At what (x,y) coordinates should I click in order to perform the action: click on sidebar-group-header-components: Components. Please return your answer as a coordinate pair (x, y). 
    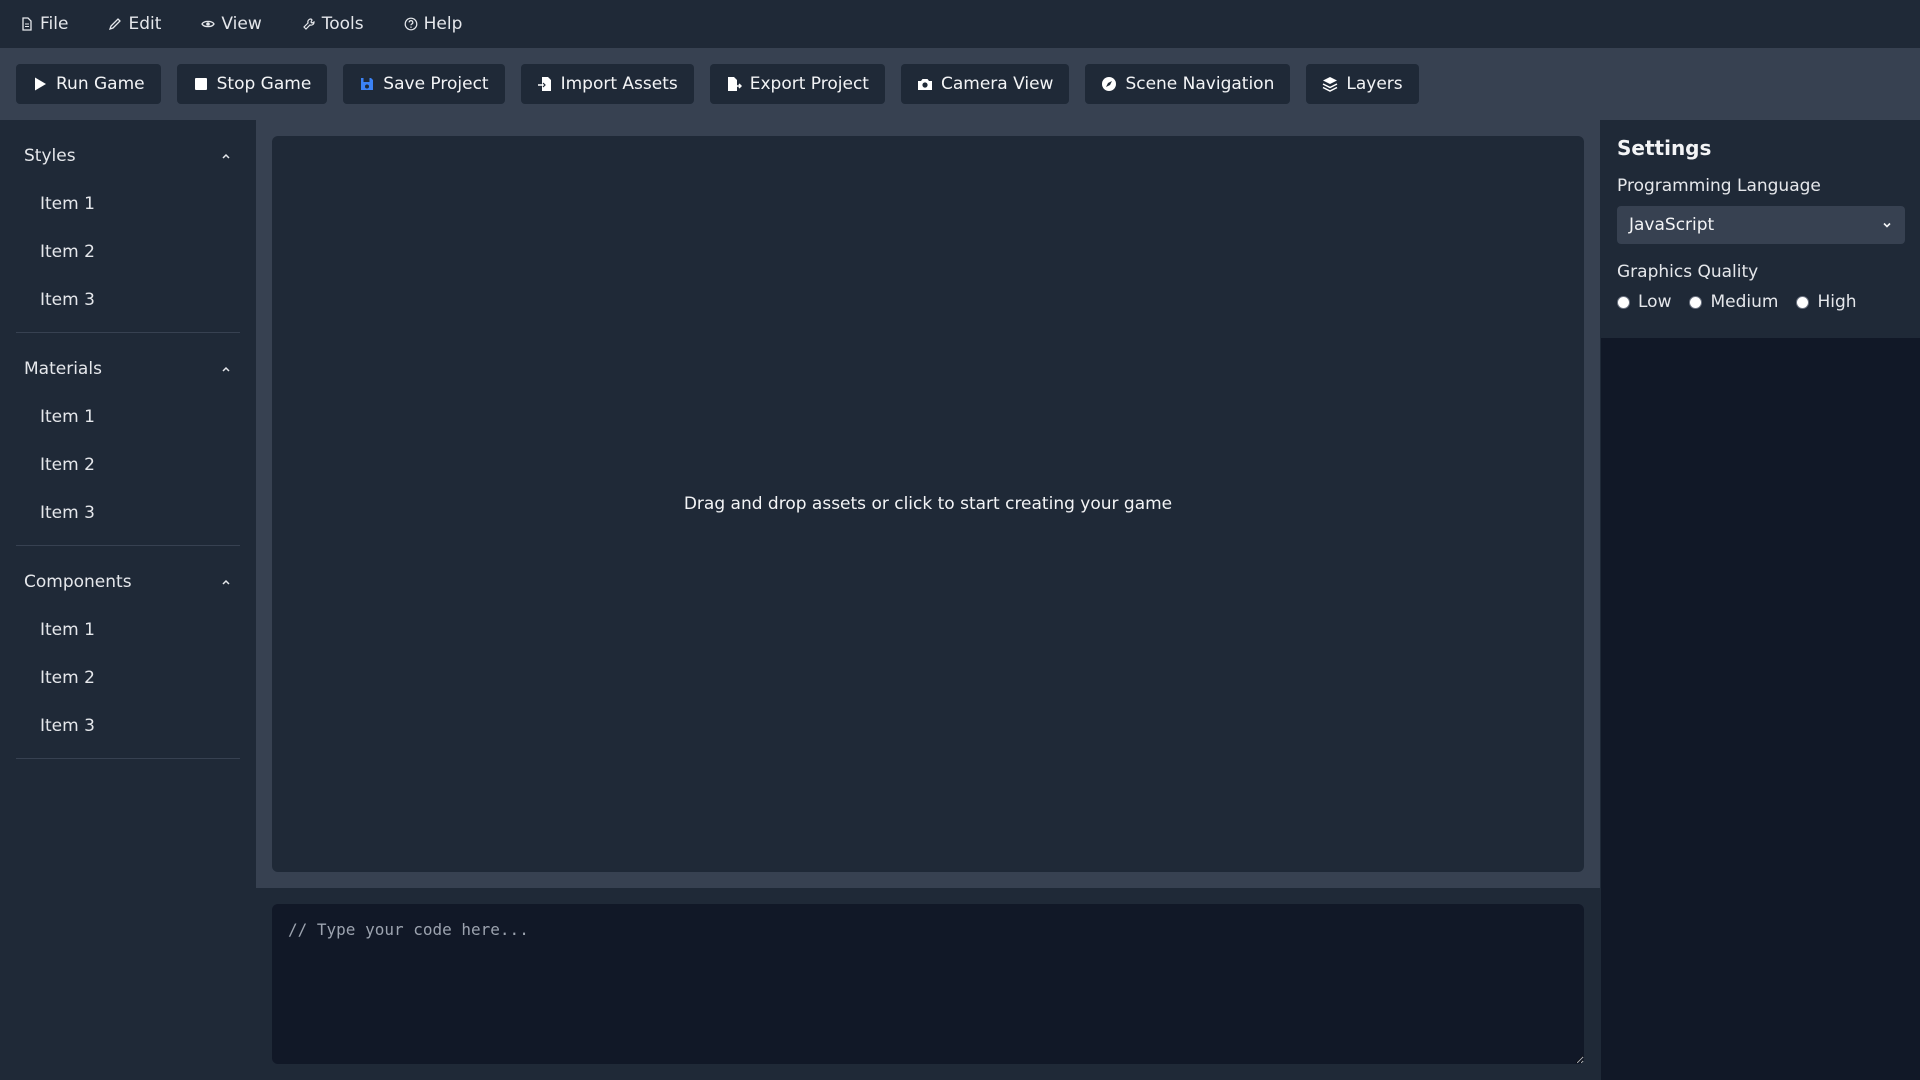
    Looking at the image, I should click on (128, 582).